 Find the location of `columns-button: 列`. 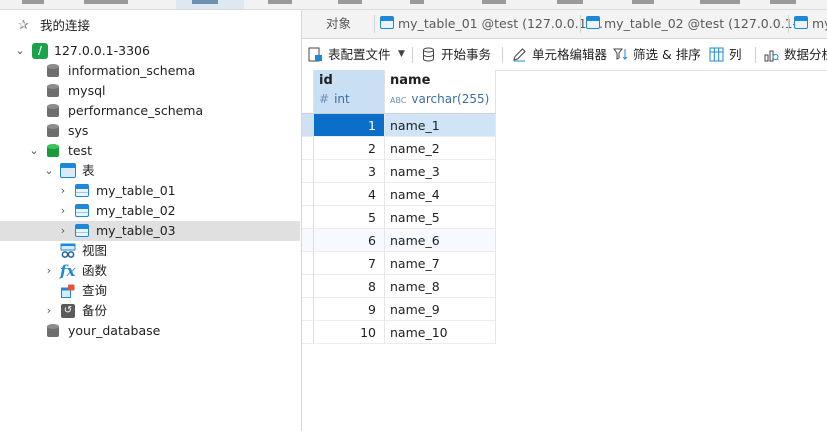

columns-button: 列 is located at coordinates (729, 54).